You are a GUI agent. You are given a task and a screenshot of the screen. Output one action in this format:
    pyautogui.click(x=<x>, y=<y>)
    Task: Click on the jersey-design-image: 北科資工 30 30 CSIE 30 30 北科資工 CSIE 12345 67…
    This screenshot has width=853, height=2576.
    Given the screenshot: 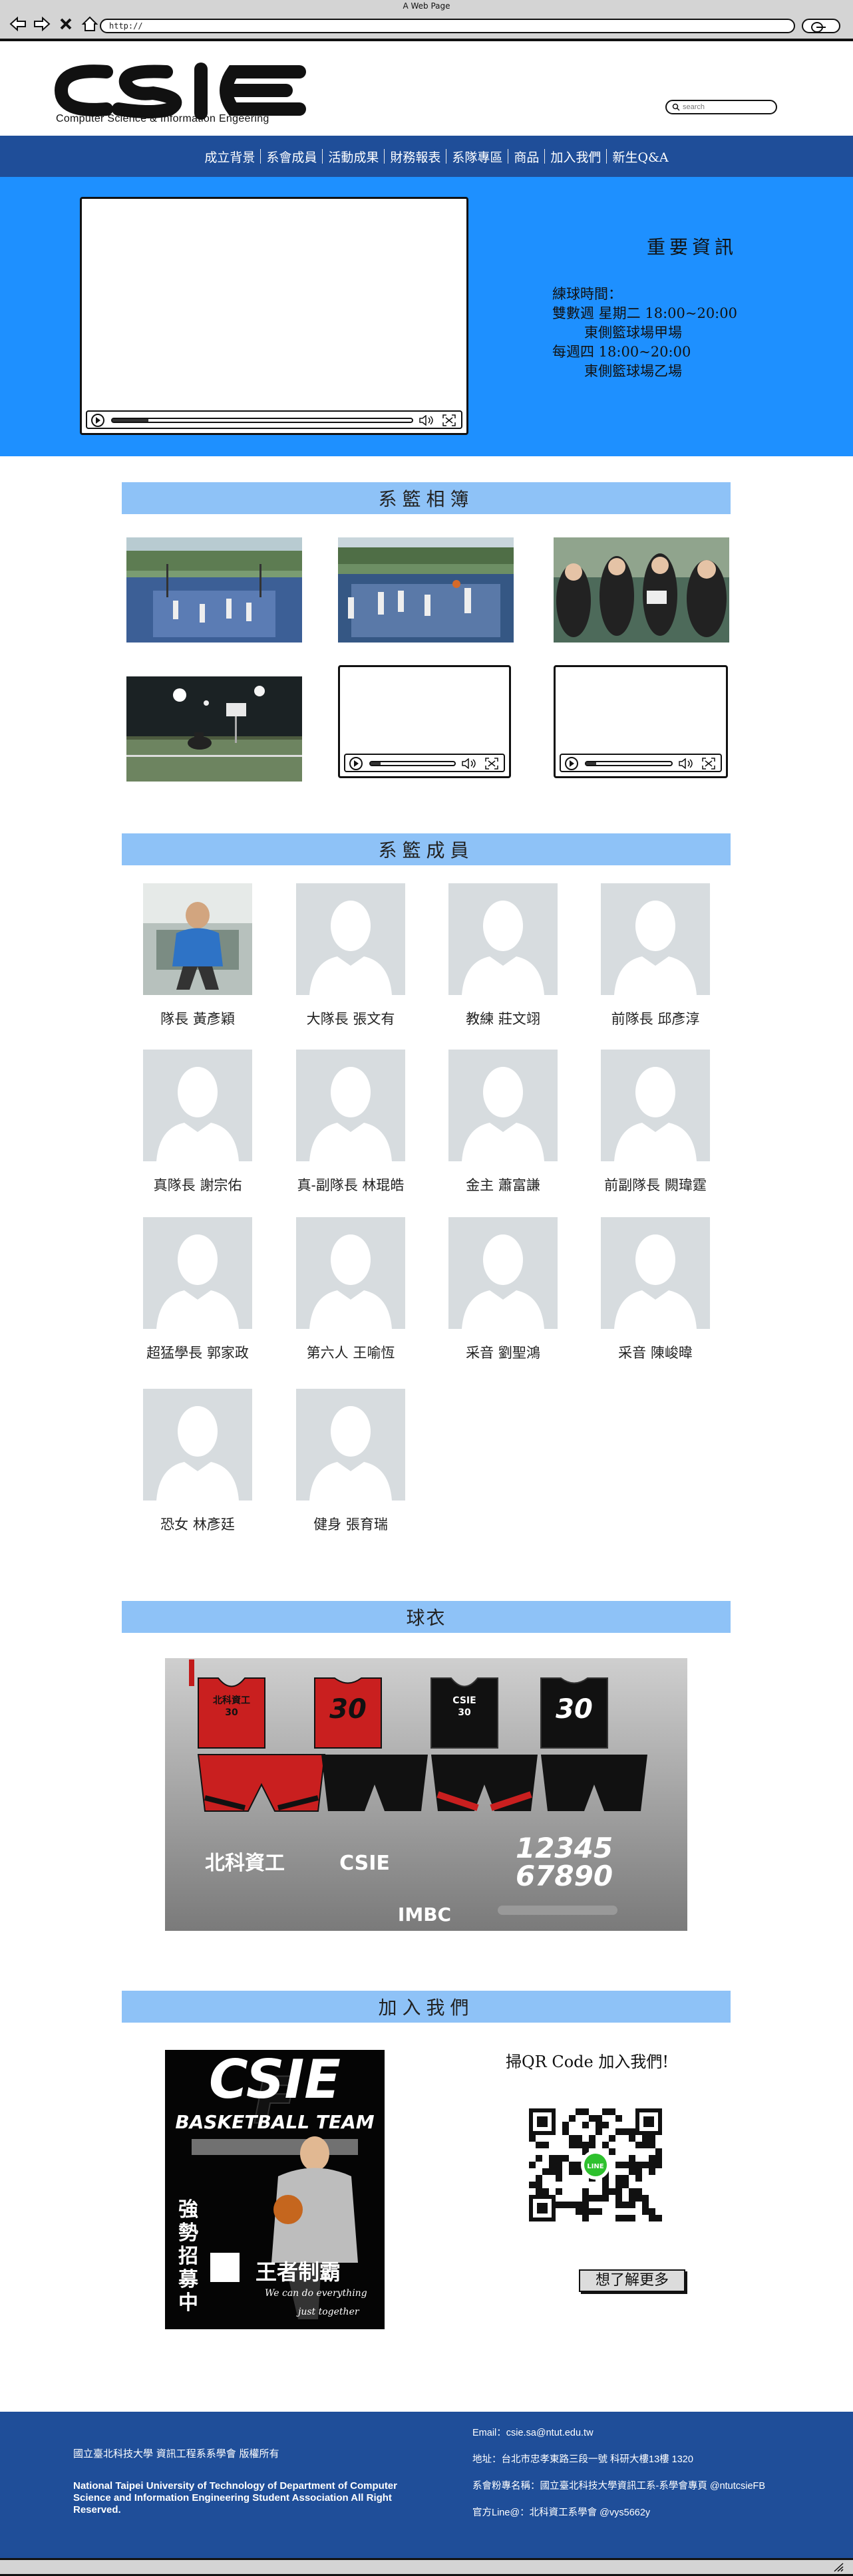 What is the action you would take?
    pyautogui.click(x=426, y=1794)
    